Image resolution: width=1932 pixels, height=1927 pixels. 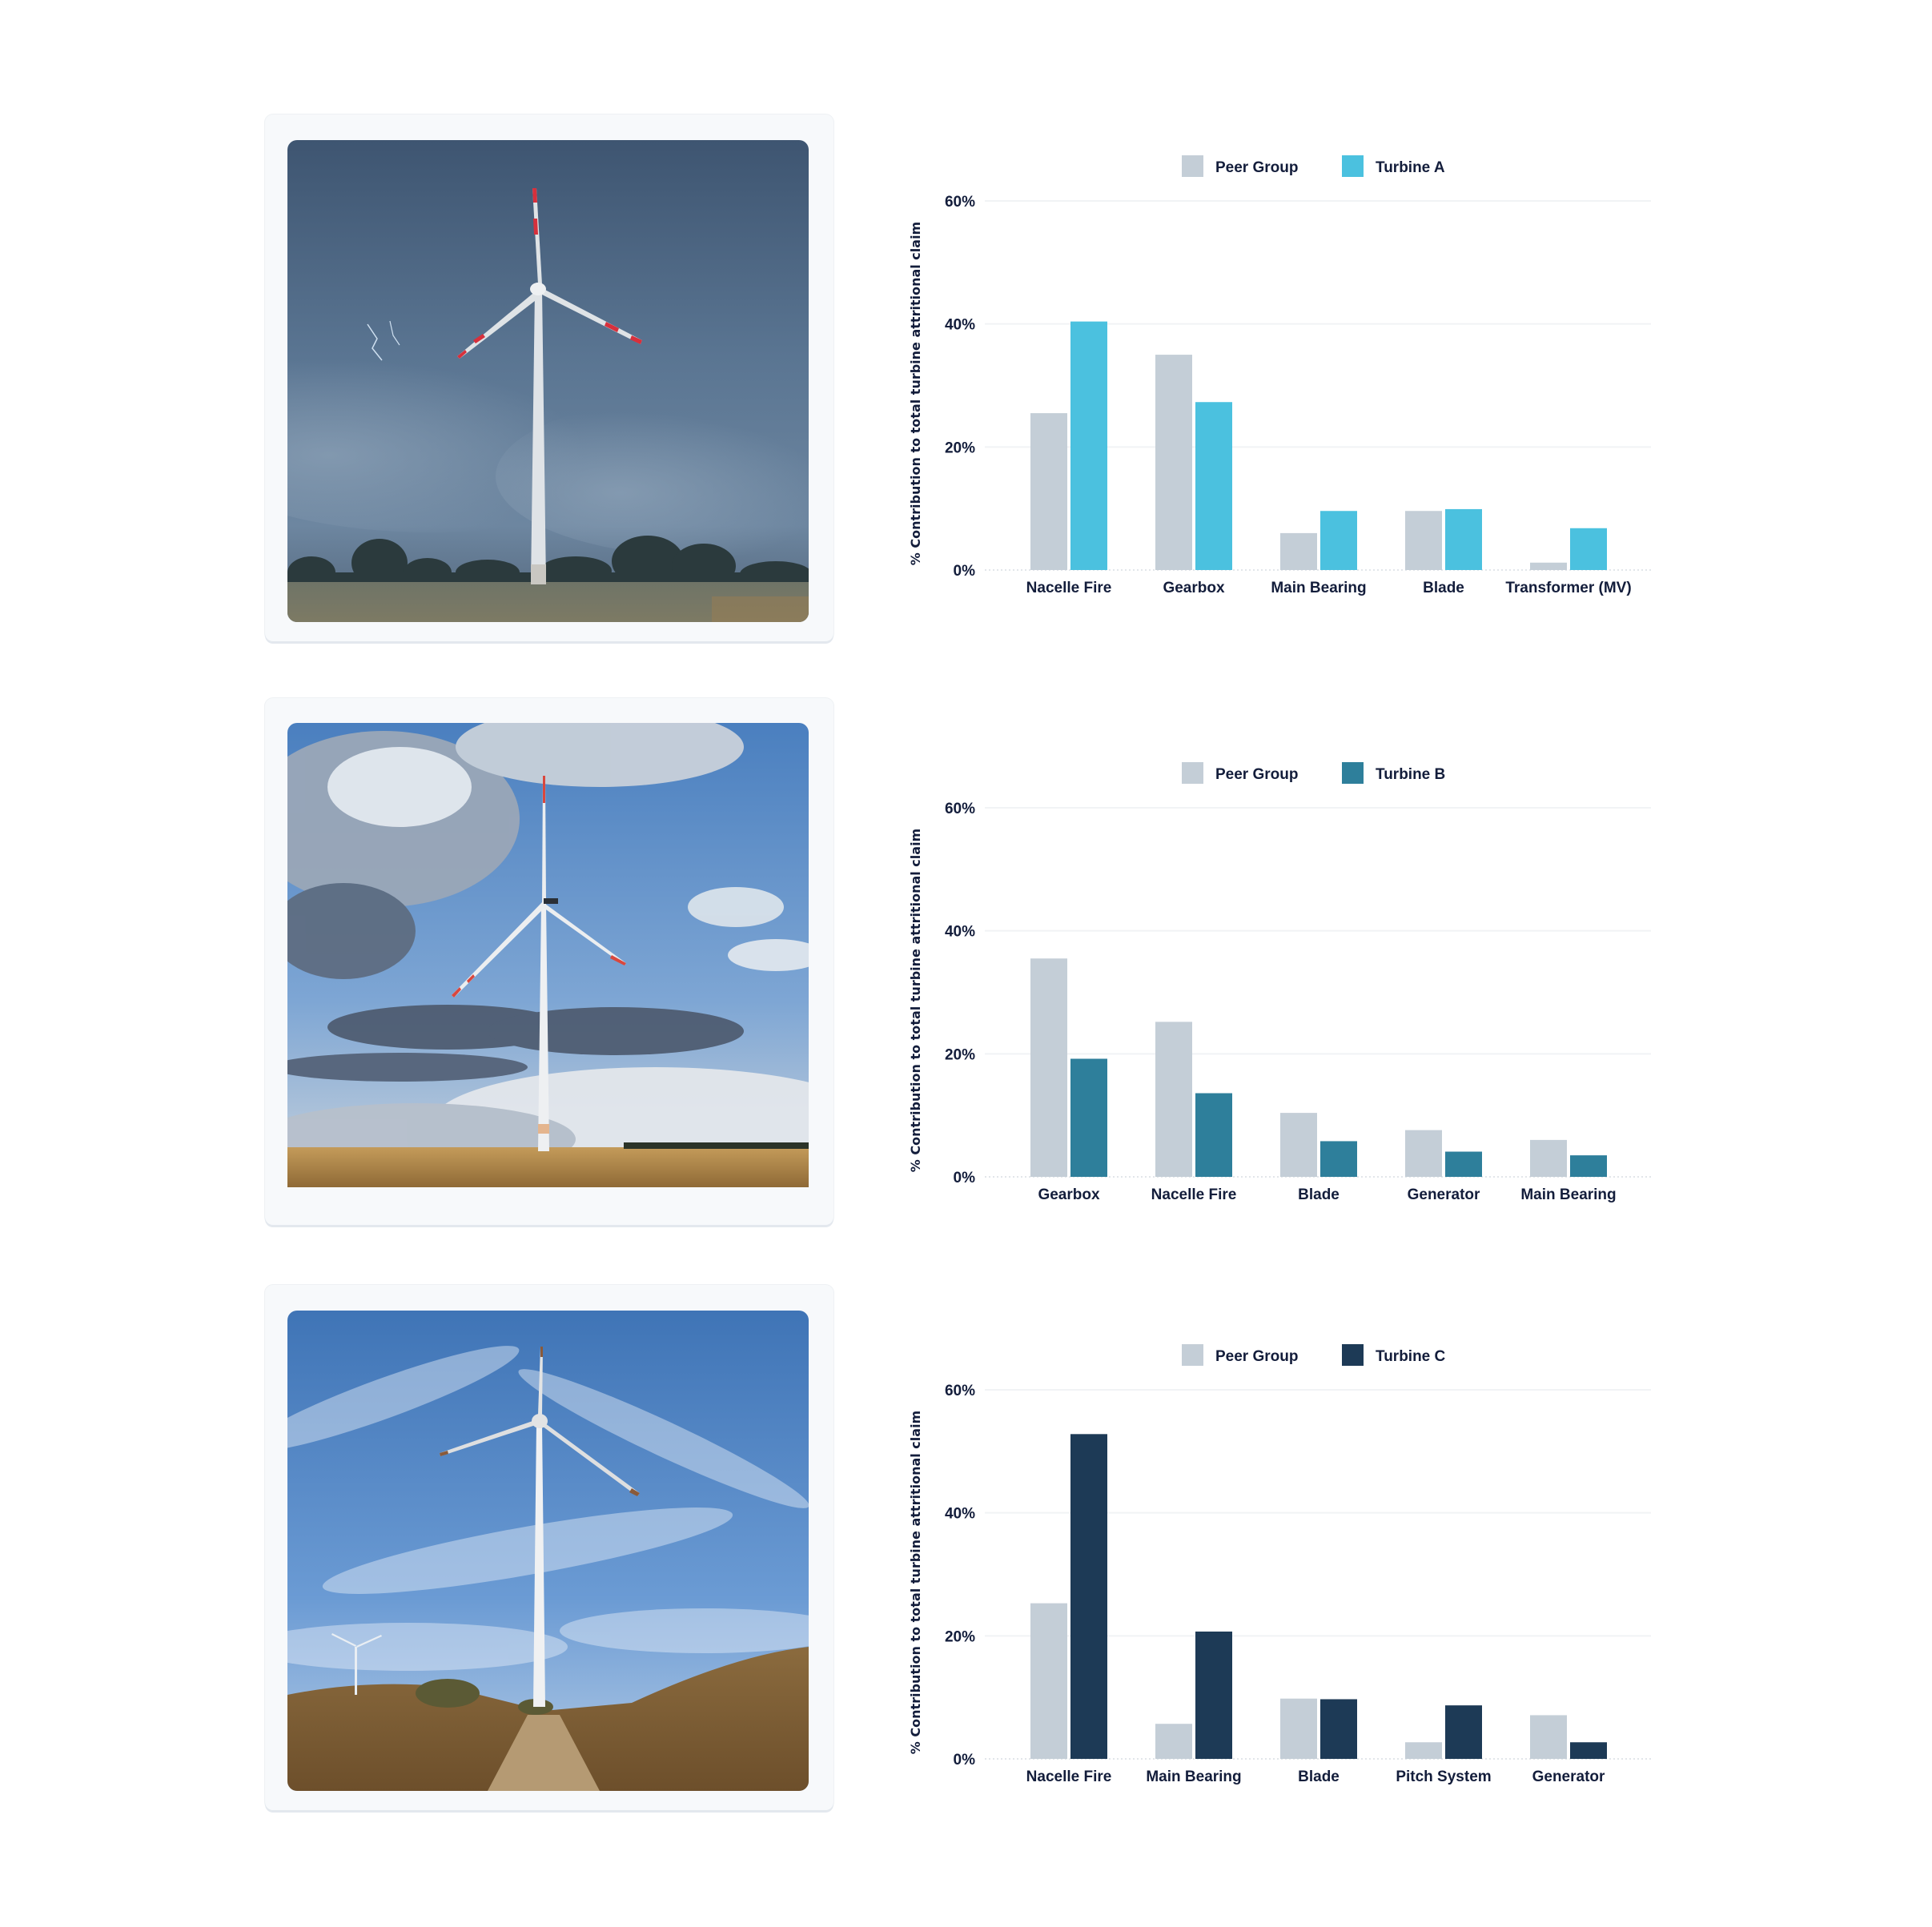 What do you see at coordinates (548, 955) in the screenshot?
I see `turbine-b-photo` at bounding box center [548, 955].